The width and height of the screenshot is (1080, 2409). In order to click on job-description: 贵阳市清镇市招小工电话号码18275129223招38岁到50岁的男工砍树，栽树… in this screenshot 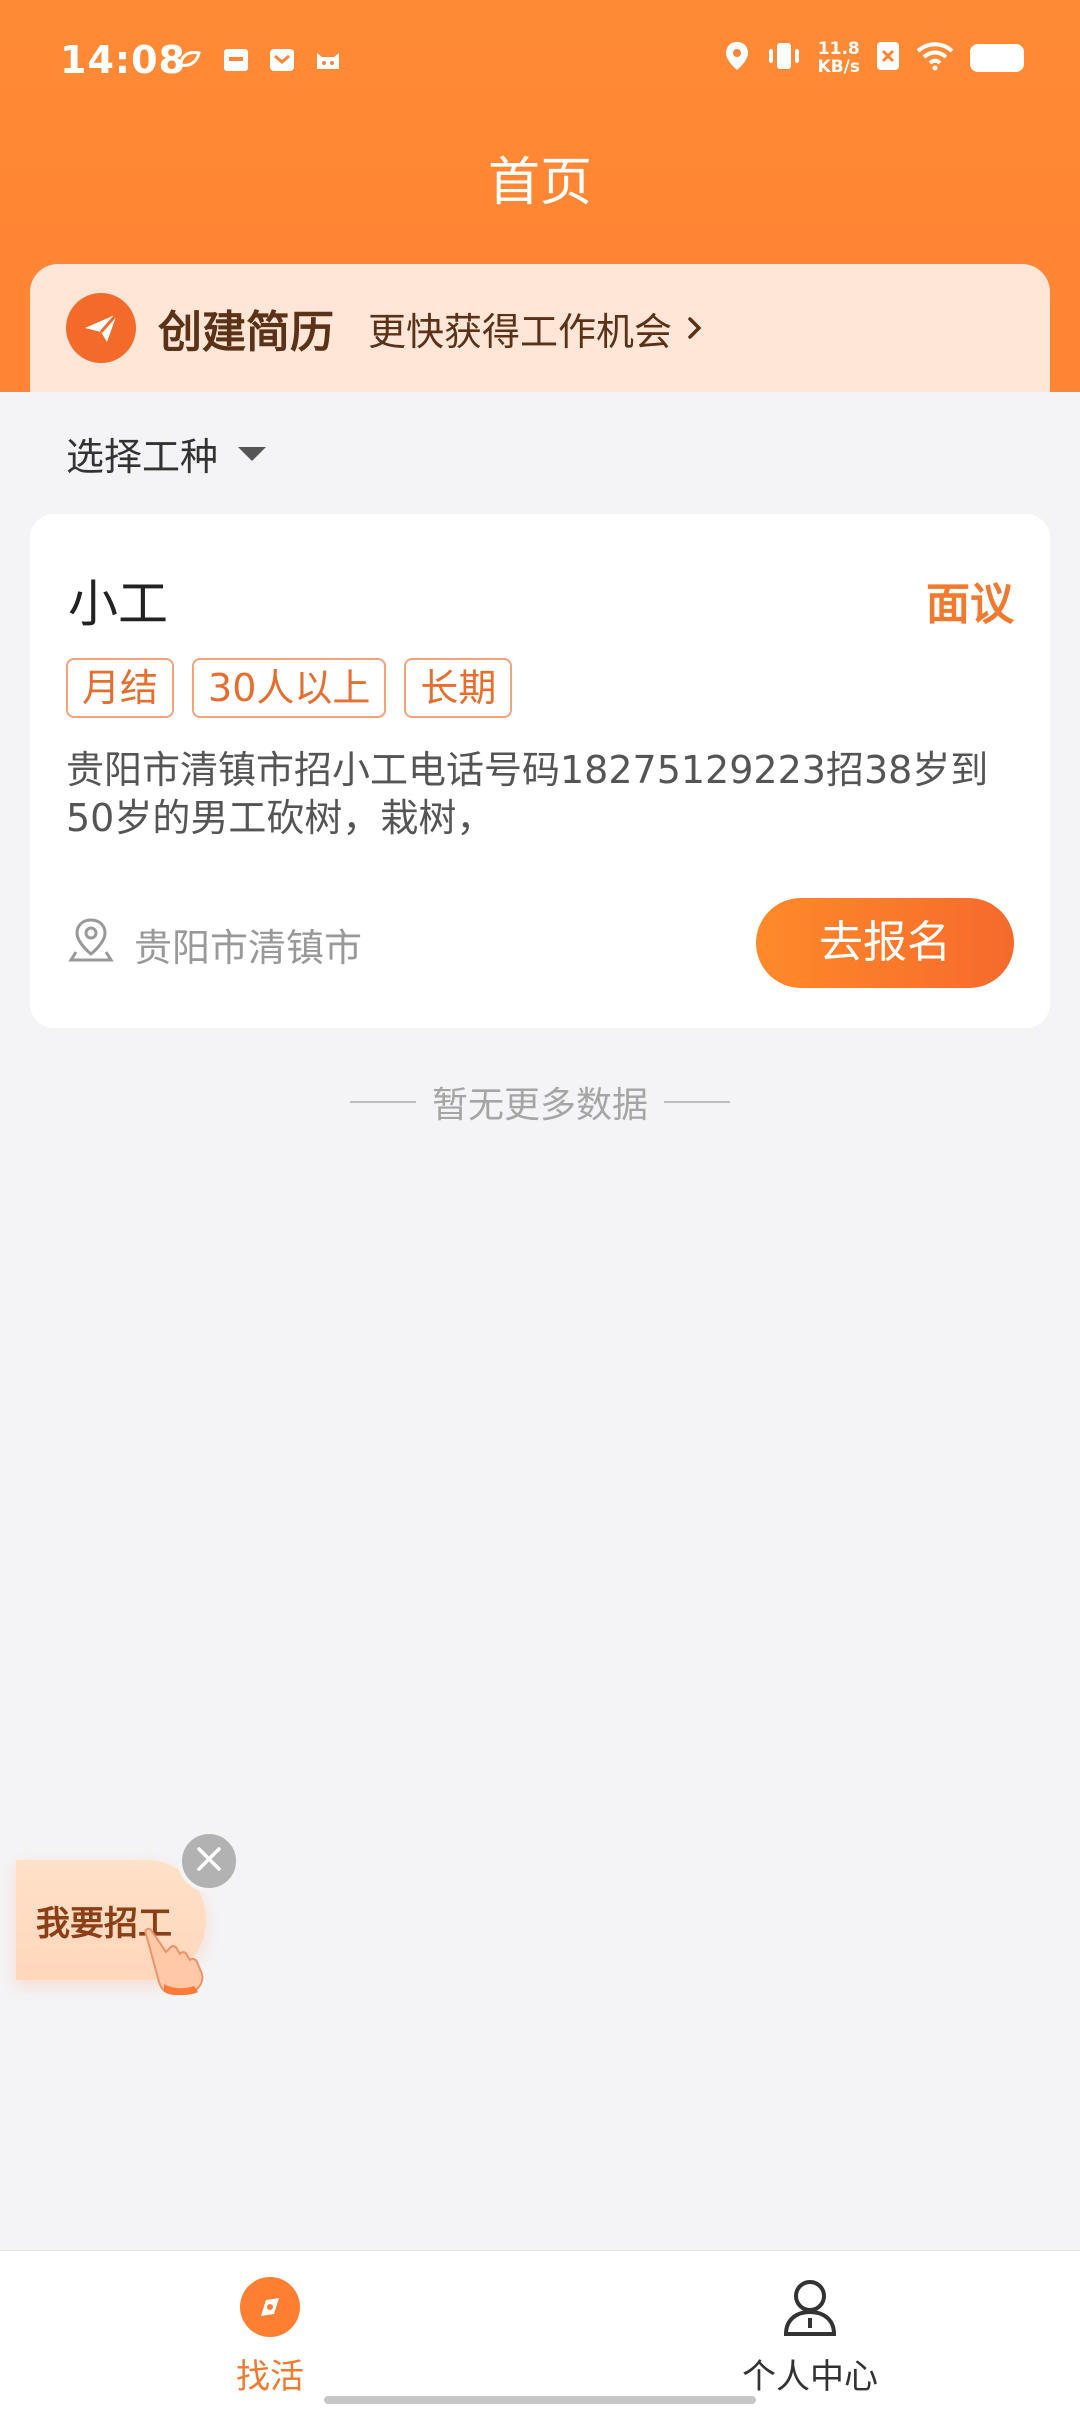, I will do `click(527, 794)`.